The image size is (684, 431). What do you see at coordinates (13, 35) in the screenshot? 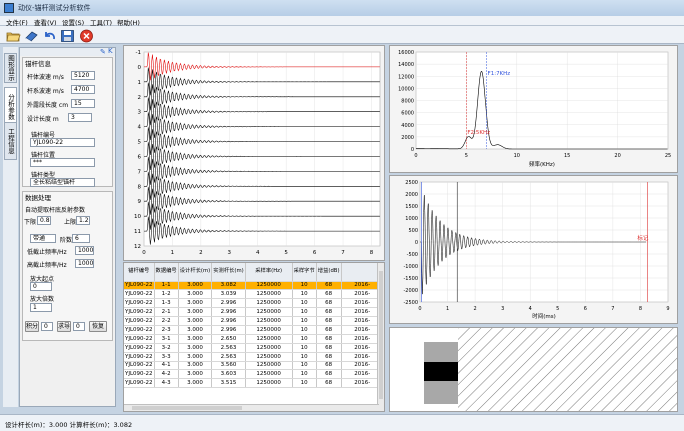
I see `open-folder-icon` at bounding box center [13, 35].